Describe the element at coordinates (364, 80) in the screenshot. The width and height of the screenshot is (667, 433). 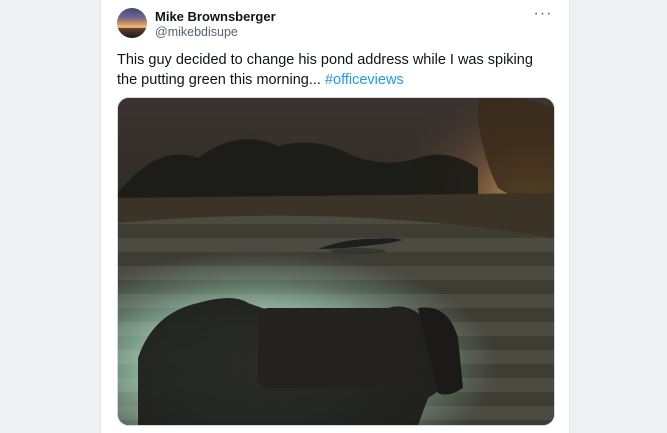
I see `hashtag-link: #officeviews` at that location.